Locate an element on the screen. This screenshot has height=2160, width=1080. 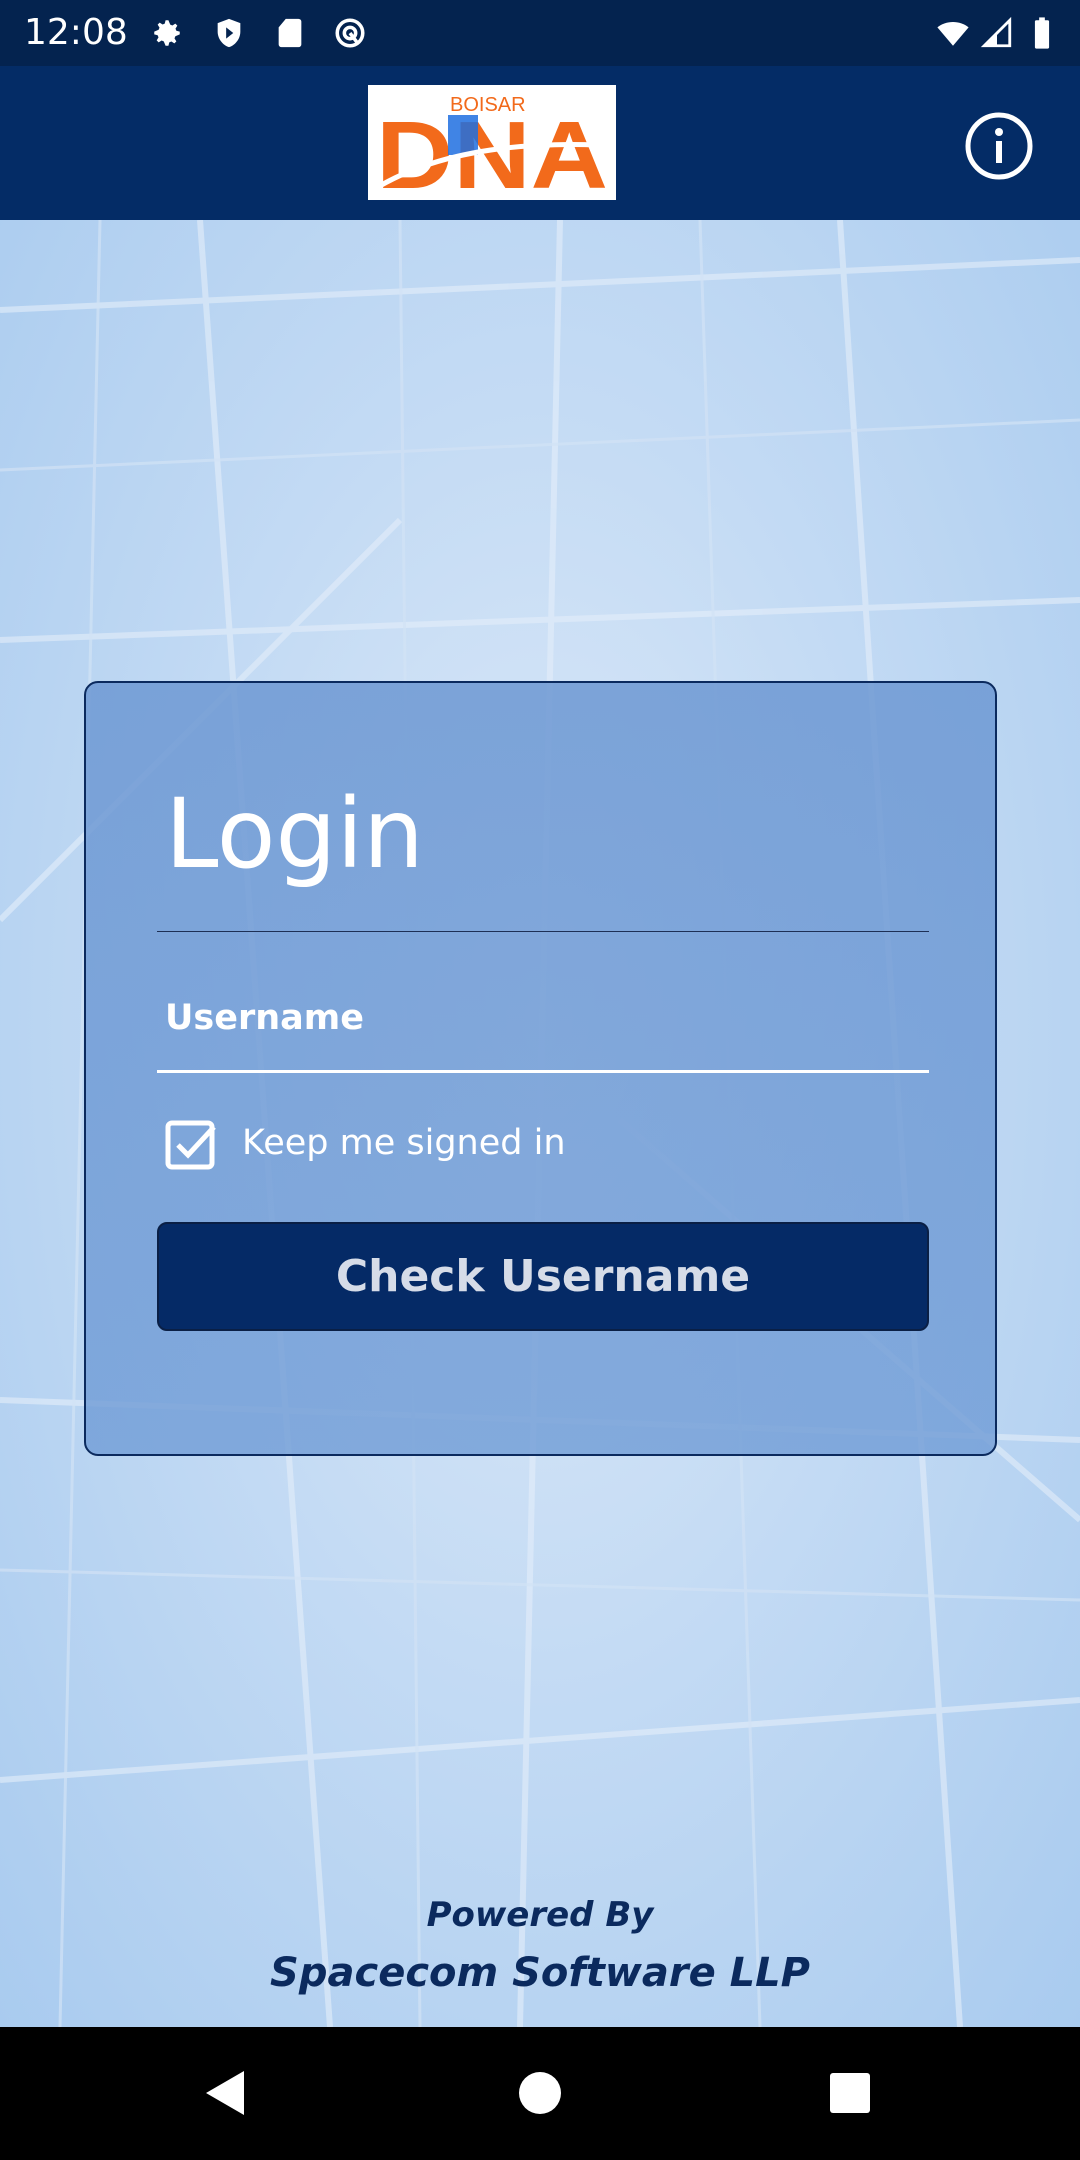
recents-icon is located at coordinates (850, 2093).